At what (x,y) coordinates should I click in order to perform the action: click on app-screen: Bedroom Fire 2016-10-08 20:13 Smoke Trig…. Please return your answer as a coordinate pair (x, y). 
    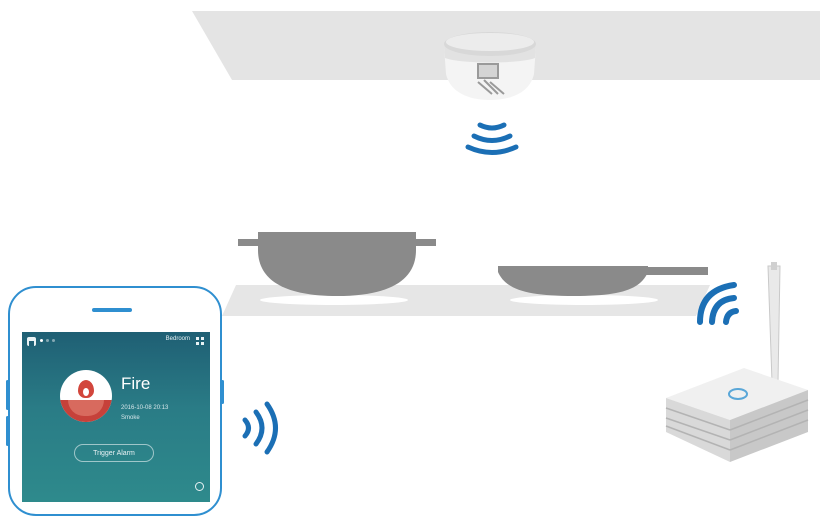
    Looking at the image, I should click on (116, 417).